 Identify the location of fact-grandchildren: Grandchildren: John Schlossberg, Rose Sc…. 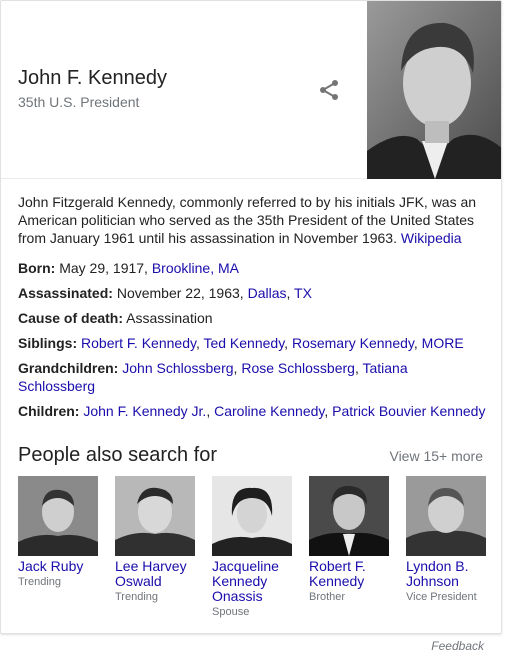
(213, 377).